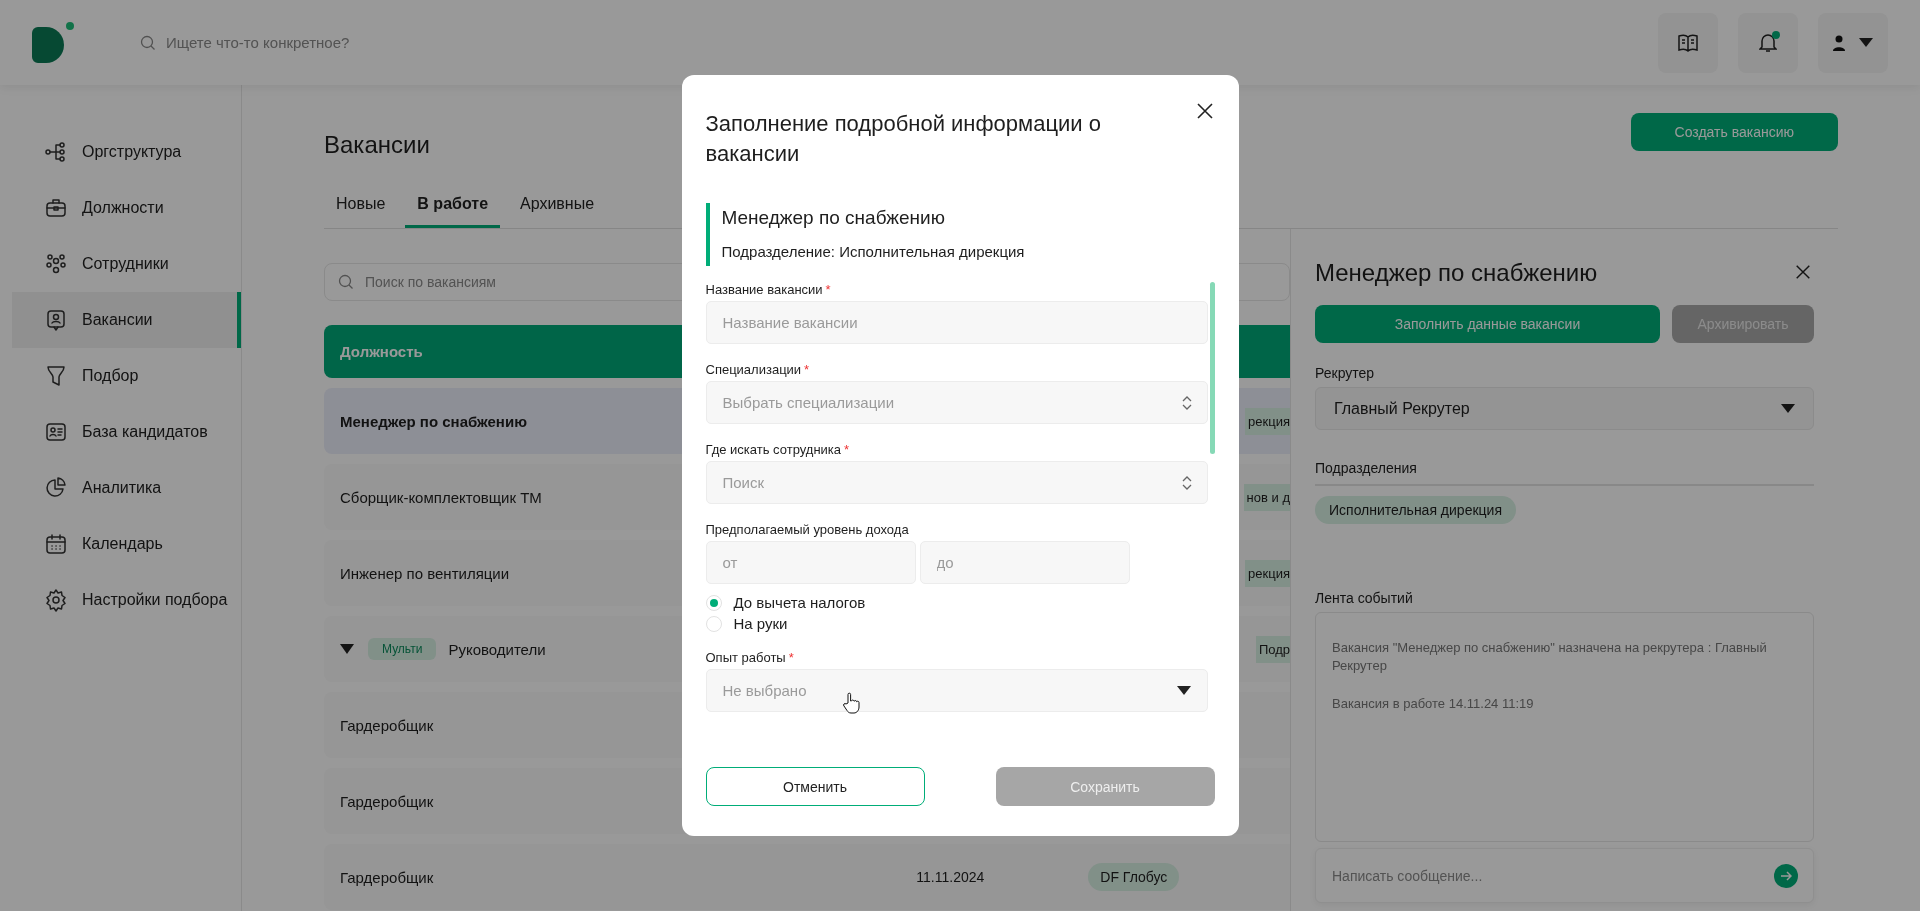  I want to click on badge-icon, so click(56, 320).